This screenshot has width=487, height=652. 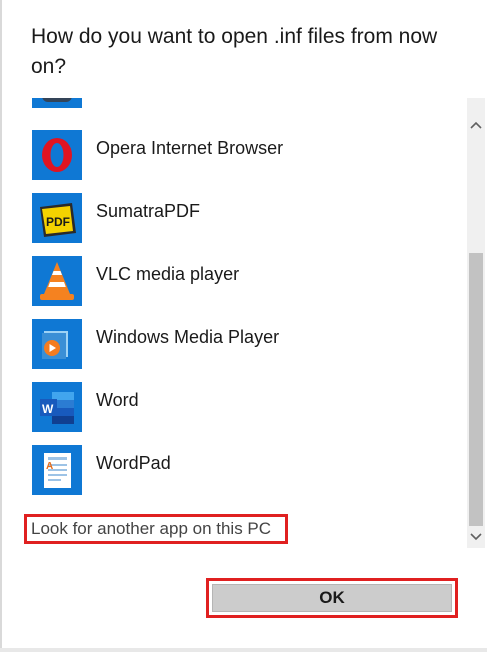 What do you see at coordinates (476, 125) in the screenshot?
I see `scroll-up-arrow-icon` at bounding box center [476, 125].